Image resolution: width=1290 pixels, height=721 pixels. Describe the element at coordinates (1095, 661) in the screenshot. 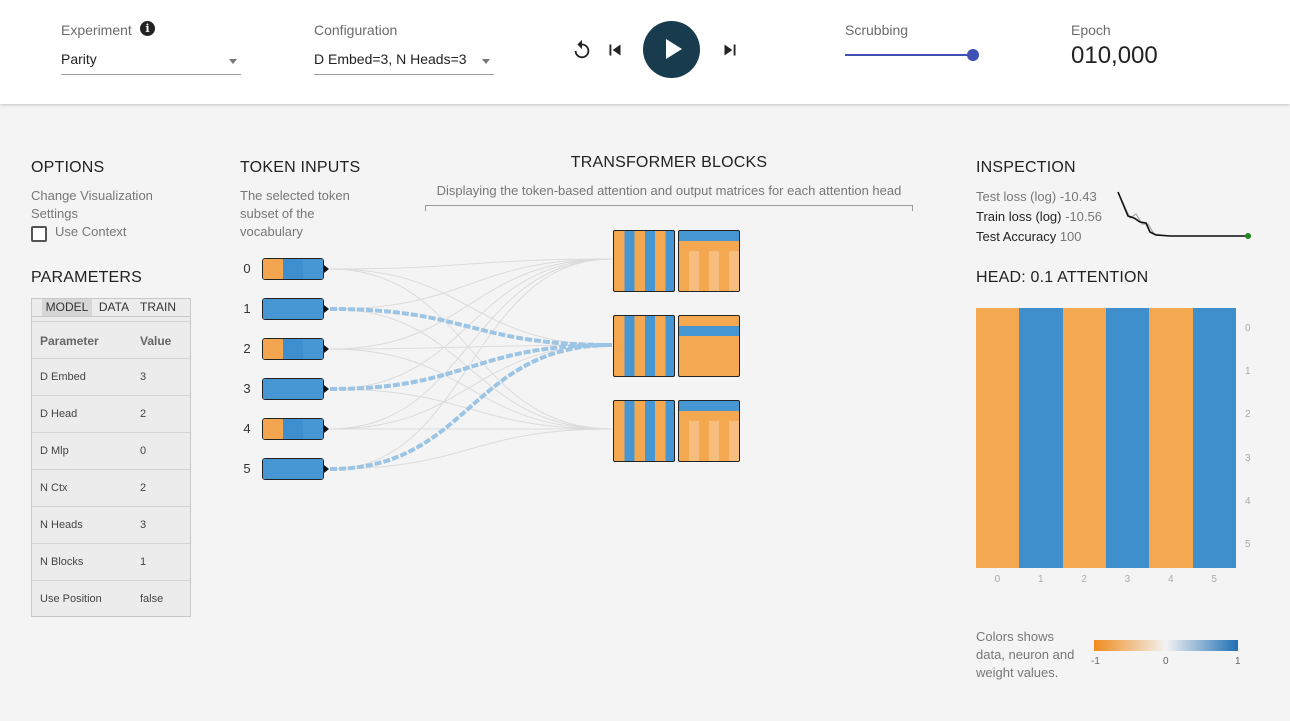

I see `legend-tick-min: -1` at that location.